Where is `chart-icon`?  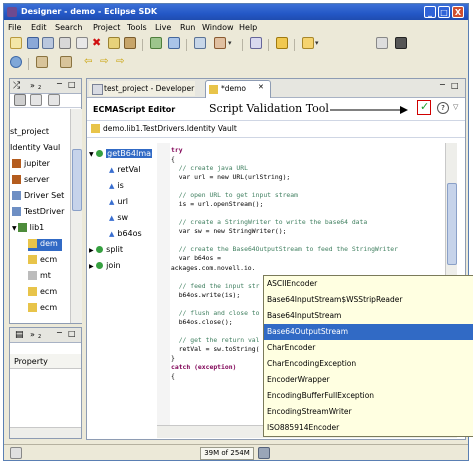
chart-icon is located at coordinates (156, 43).